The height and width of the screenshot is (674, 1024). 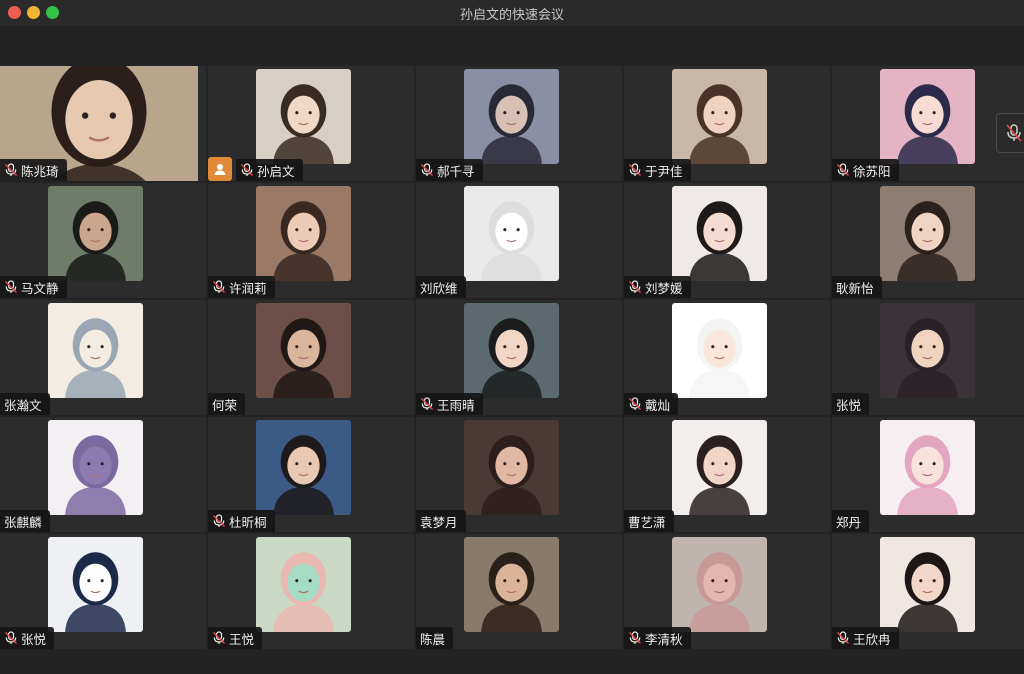 I want to click on participant-nameplate: 王雨晴, so click(x=449, y=404).